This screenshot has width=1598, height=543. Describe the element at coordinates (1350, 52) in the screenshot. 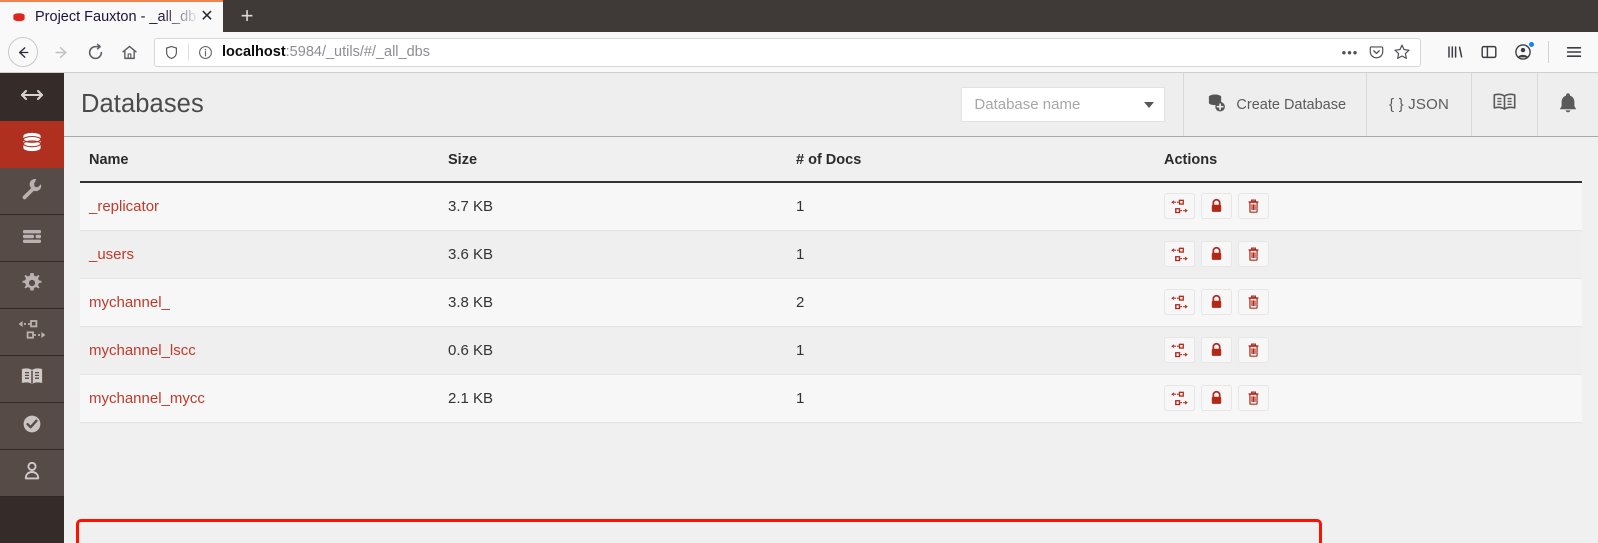

I see `page-actions-icon: •••` at that location.